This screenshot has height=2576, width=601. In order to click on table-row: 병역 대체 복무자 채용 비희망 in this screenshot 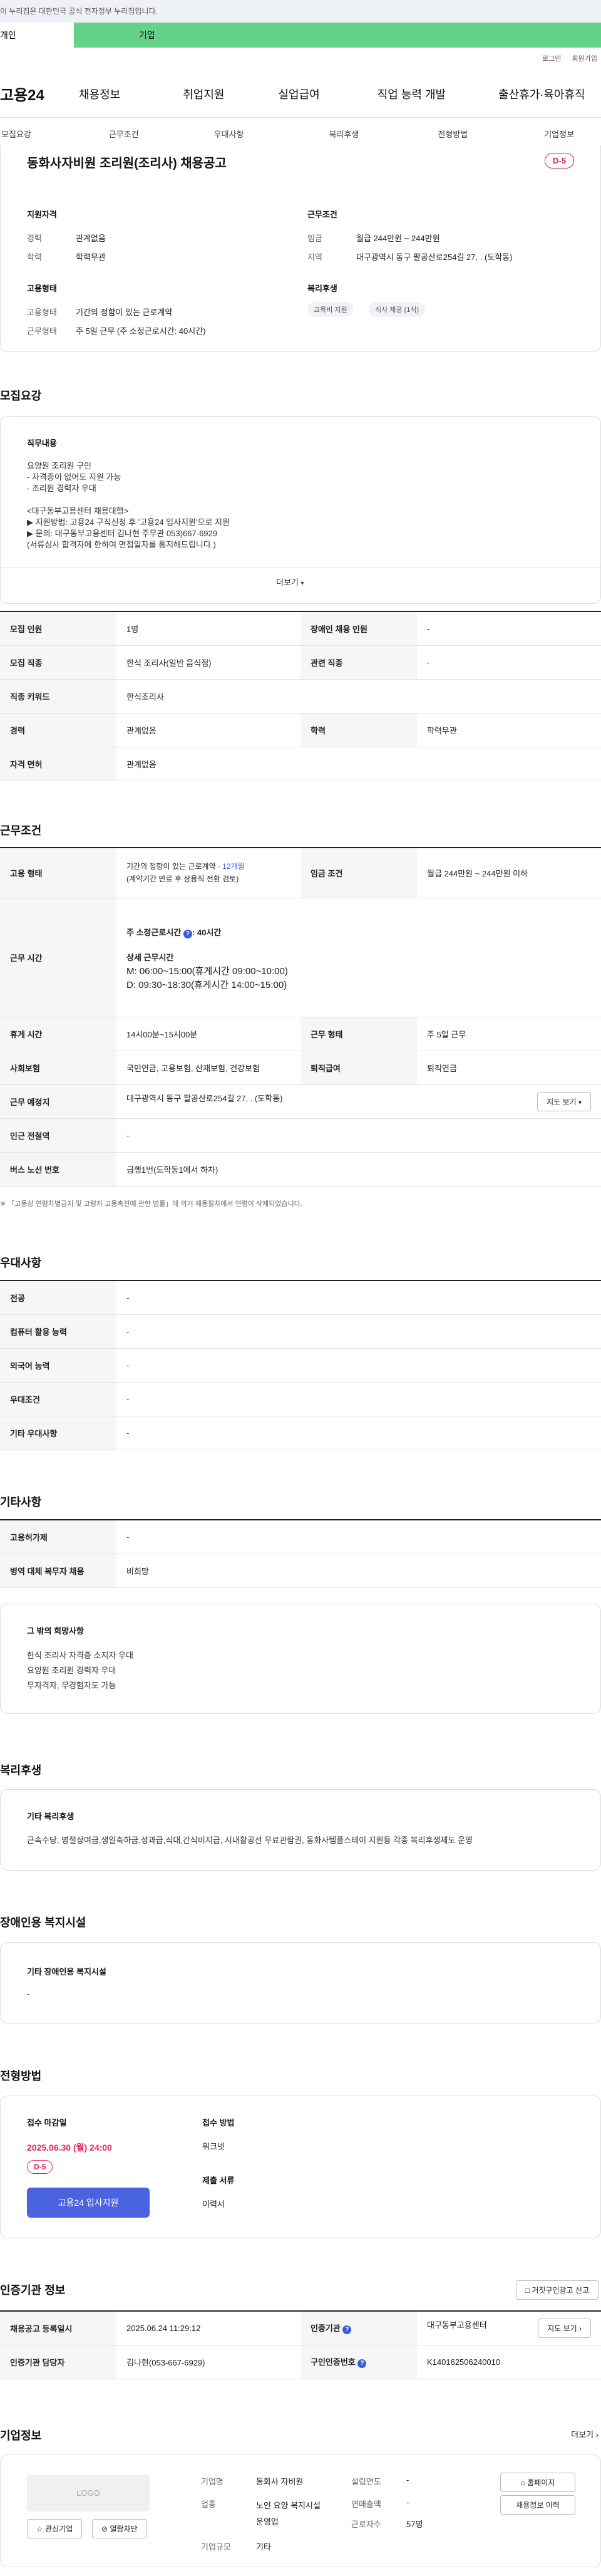, I will do `click(300, 1571)`.